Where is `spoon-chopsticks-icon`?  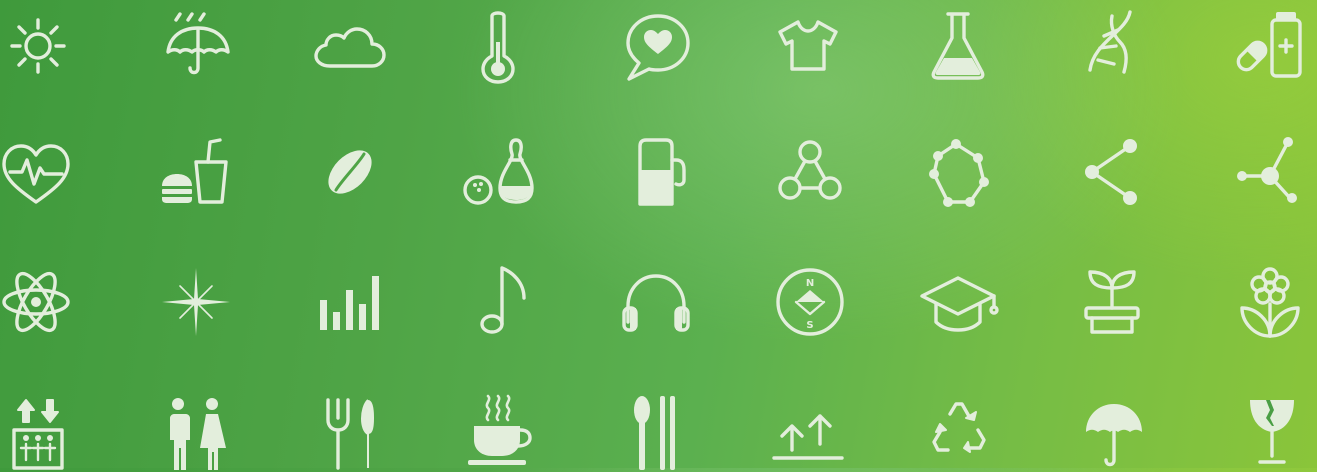
spoon-chopsticks-icon is located at coordinates (654, 432).